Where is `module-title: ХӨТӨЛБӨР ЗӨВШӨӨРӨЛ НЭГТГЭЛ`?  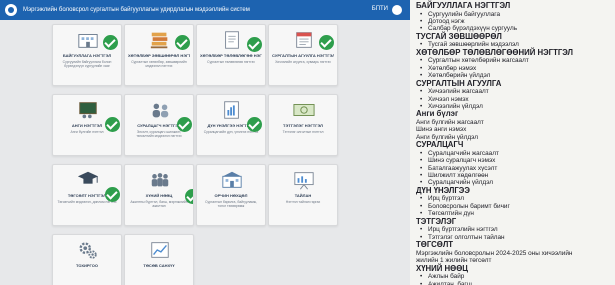 module-title: ХӨТӨЛБӨР ЗӨВШӨӨРӨЛ НЭГТГЭЛ is located at coordinates (159, 55).